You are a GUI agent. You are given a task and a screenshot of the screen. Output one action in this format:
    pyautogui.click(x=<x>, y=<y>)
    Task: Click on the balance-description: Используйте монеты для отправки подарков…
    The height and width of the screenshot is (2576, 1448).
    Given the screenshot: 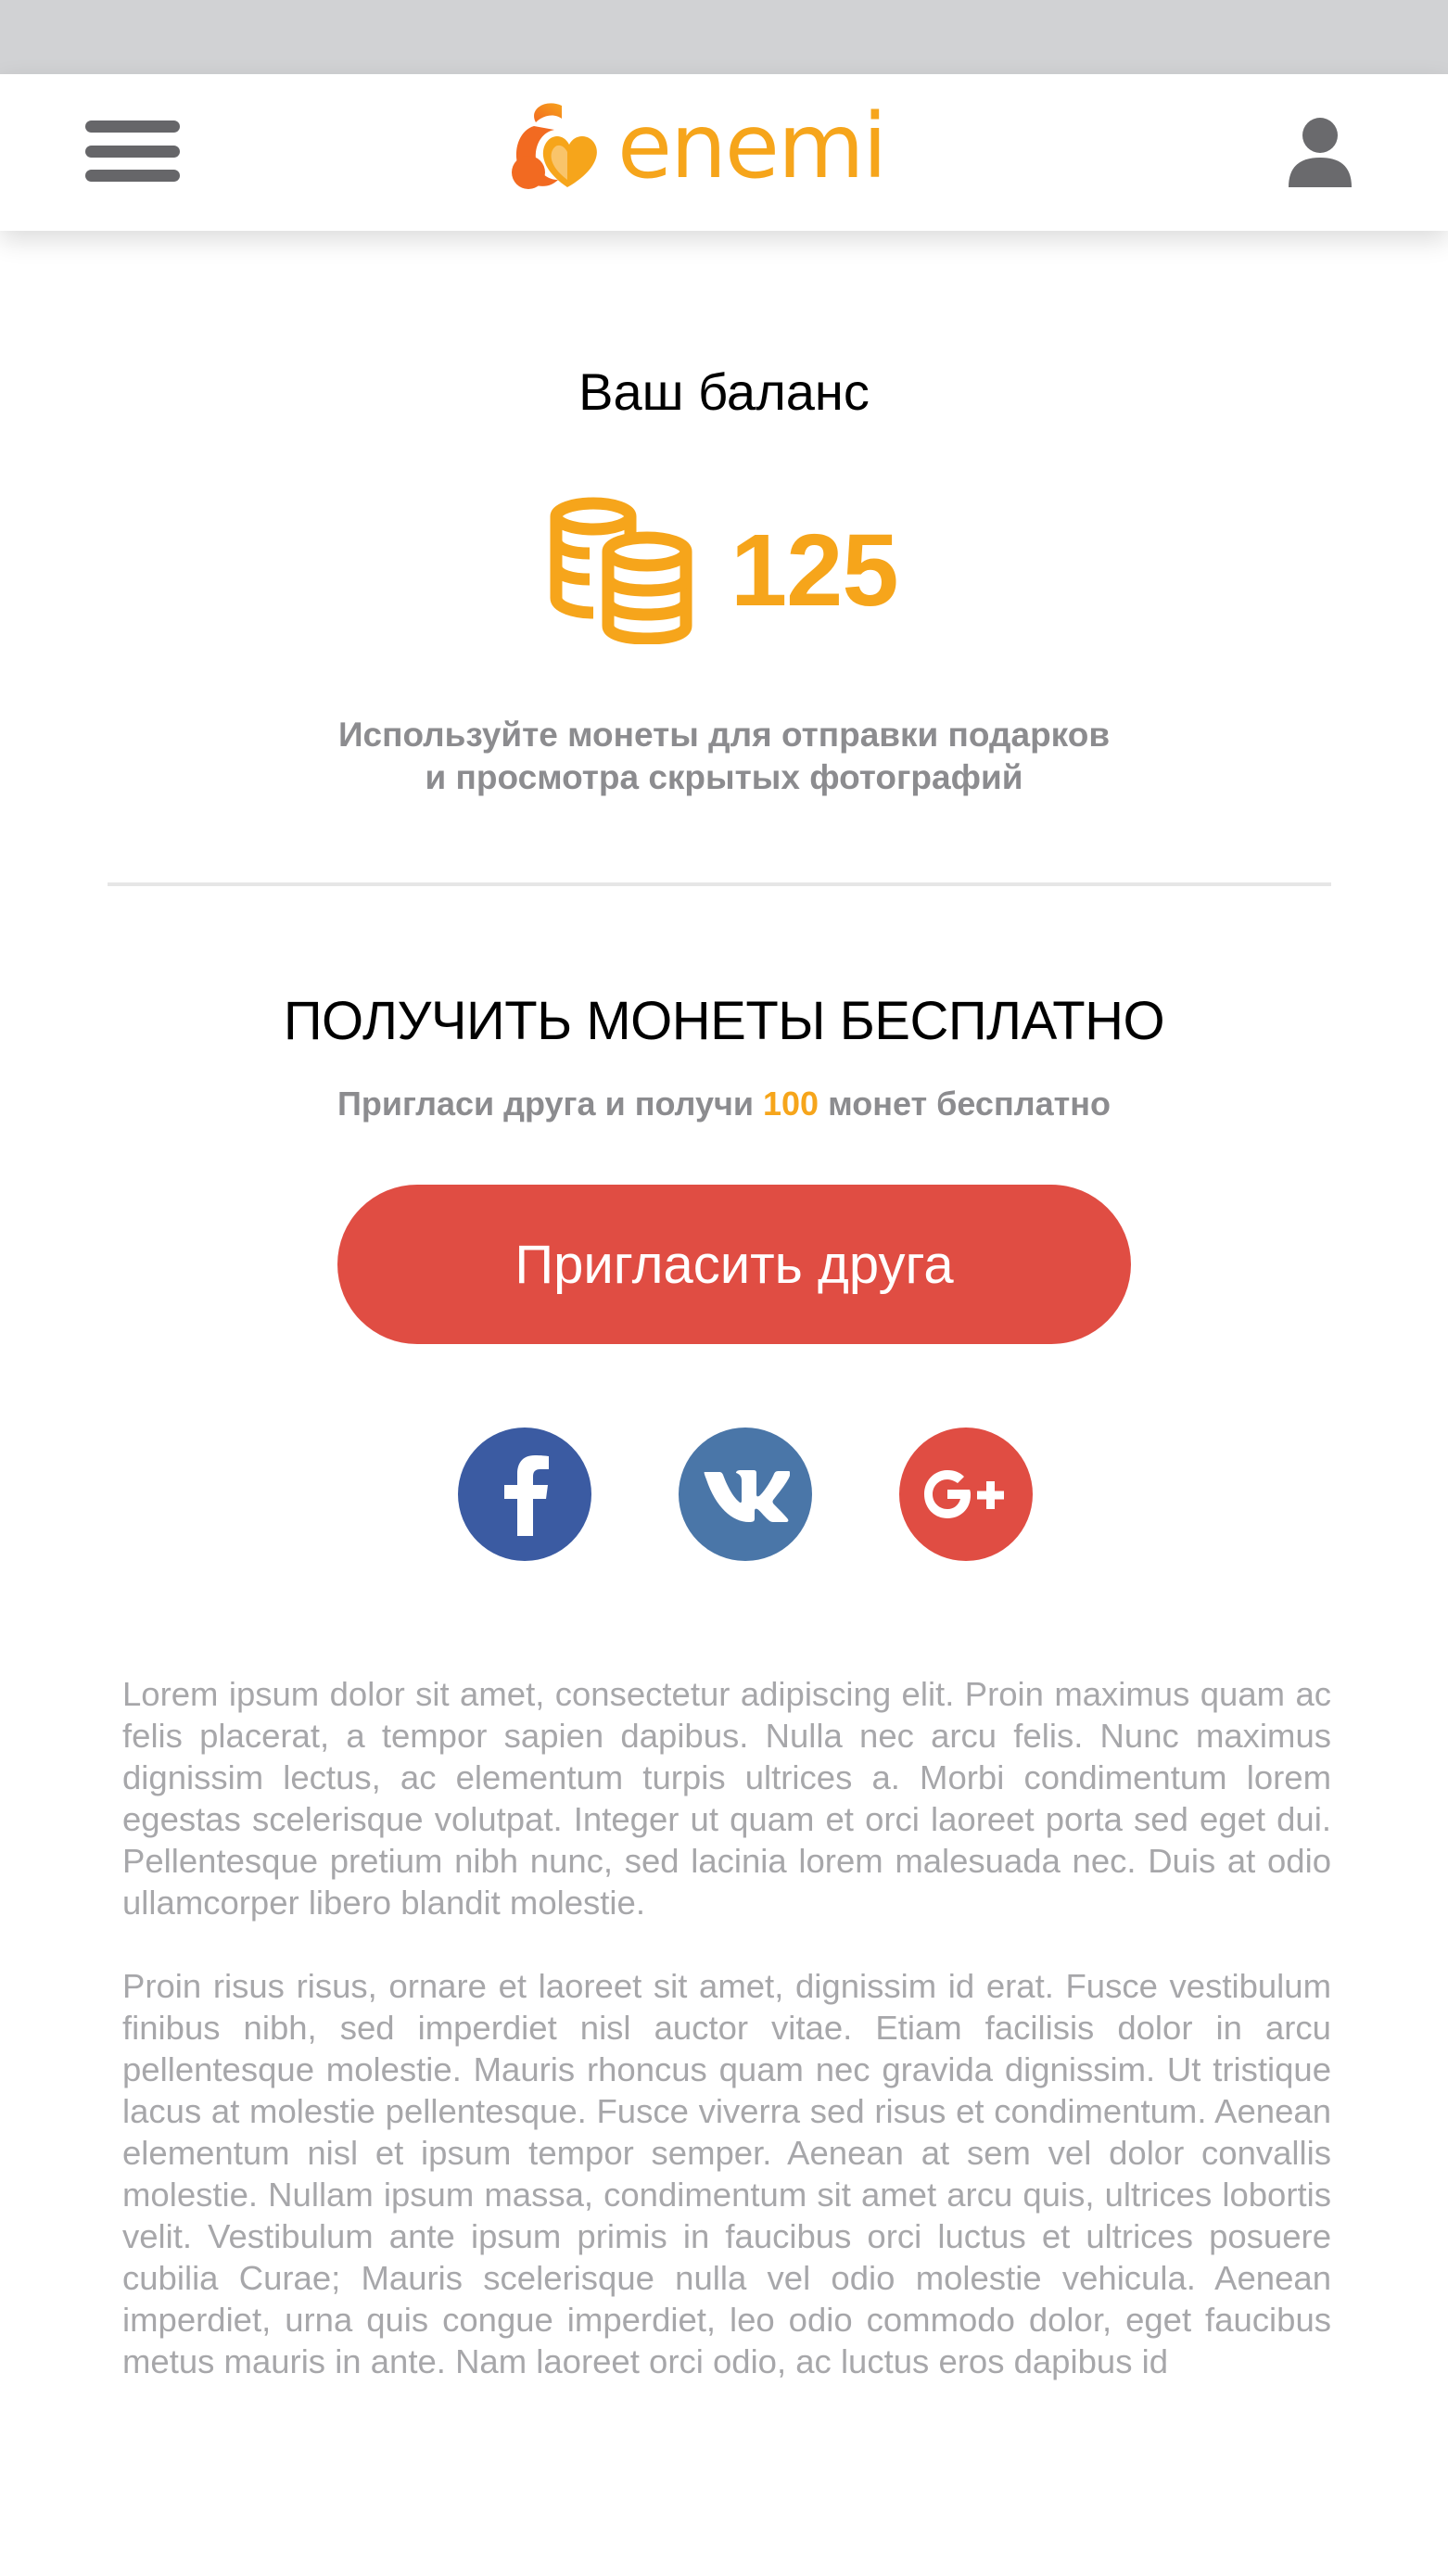 What is the action you would take?
    pyautogui.click(x=724, y=756)
    